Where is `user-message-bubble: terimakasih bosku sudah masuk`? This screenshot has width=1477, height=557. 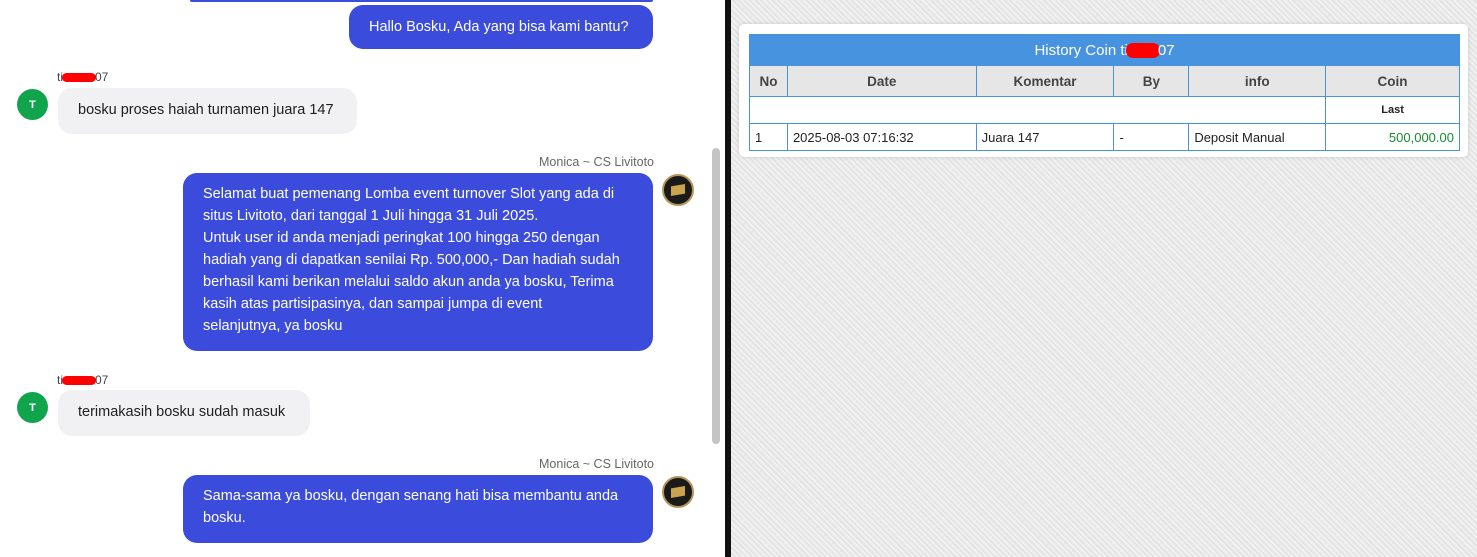 user-message-bubble: terimakasih bosku sudah masuk is located at coordinates (184, 413).